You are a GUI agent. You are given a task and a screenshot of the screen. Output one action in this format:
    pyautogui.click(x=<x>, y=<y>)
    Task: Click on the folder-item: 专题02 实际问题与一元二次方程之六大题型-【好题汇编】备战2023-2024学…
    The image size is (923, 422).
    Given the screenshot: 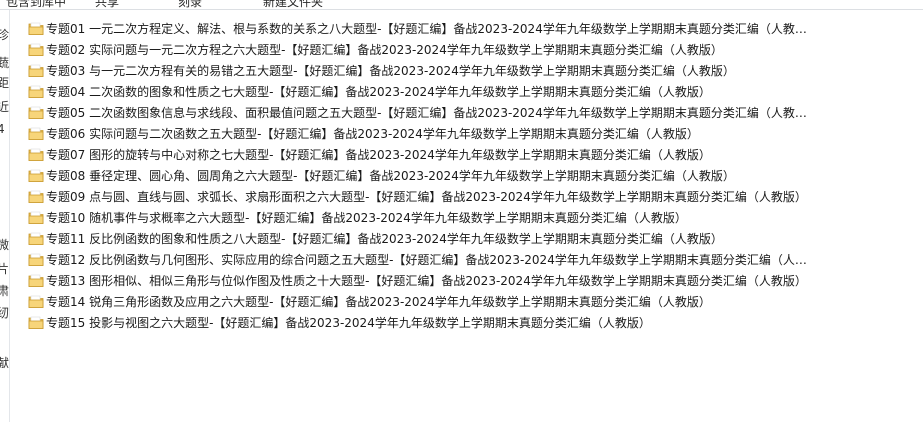 What is the action you would take?
    pyautogui.click(x=470, y=49)
    